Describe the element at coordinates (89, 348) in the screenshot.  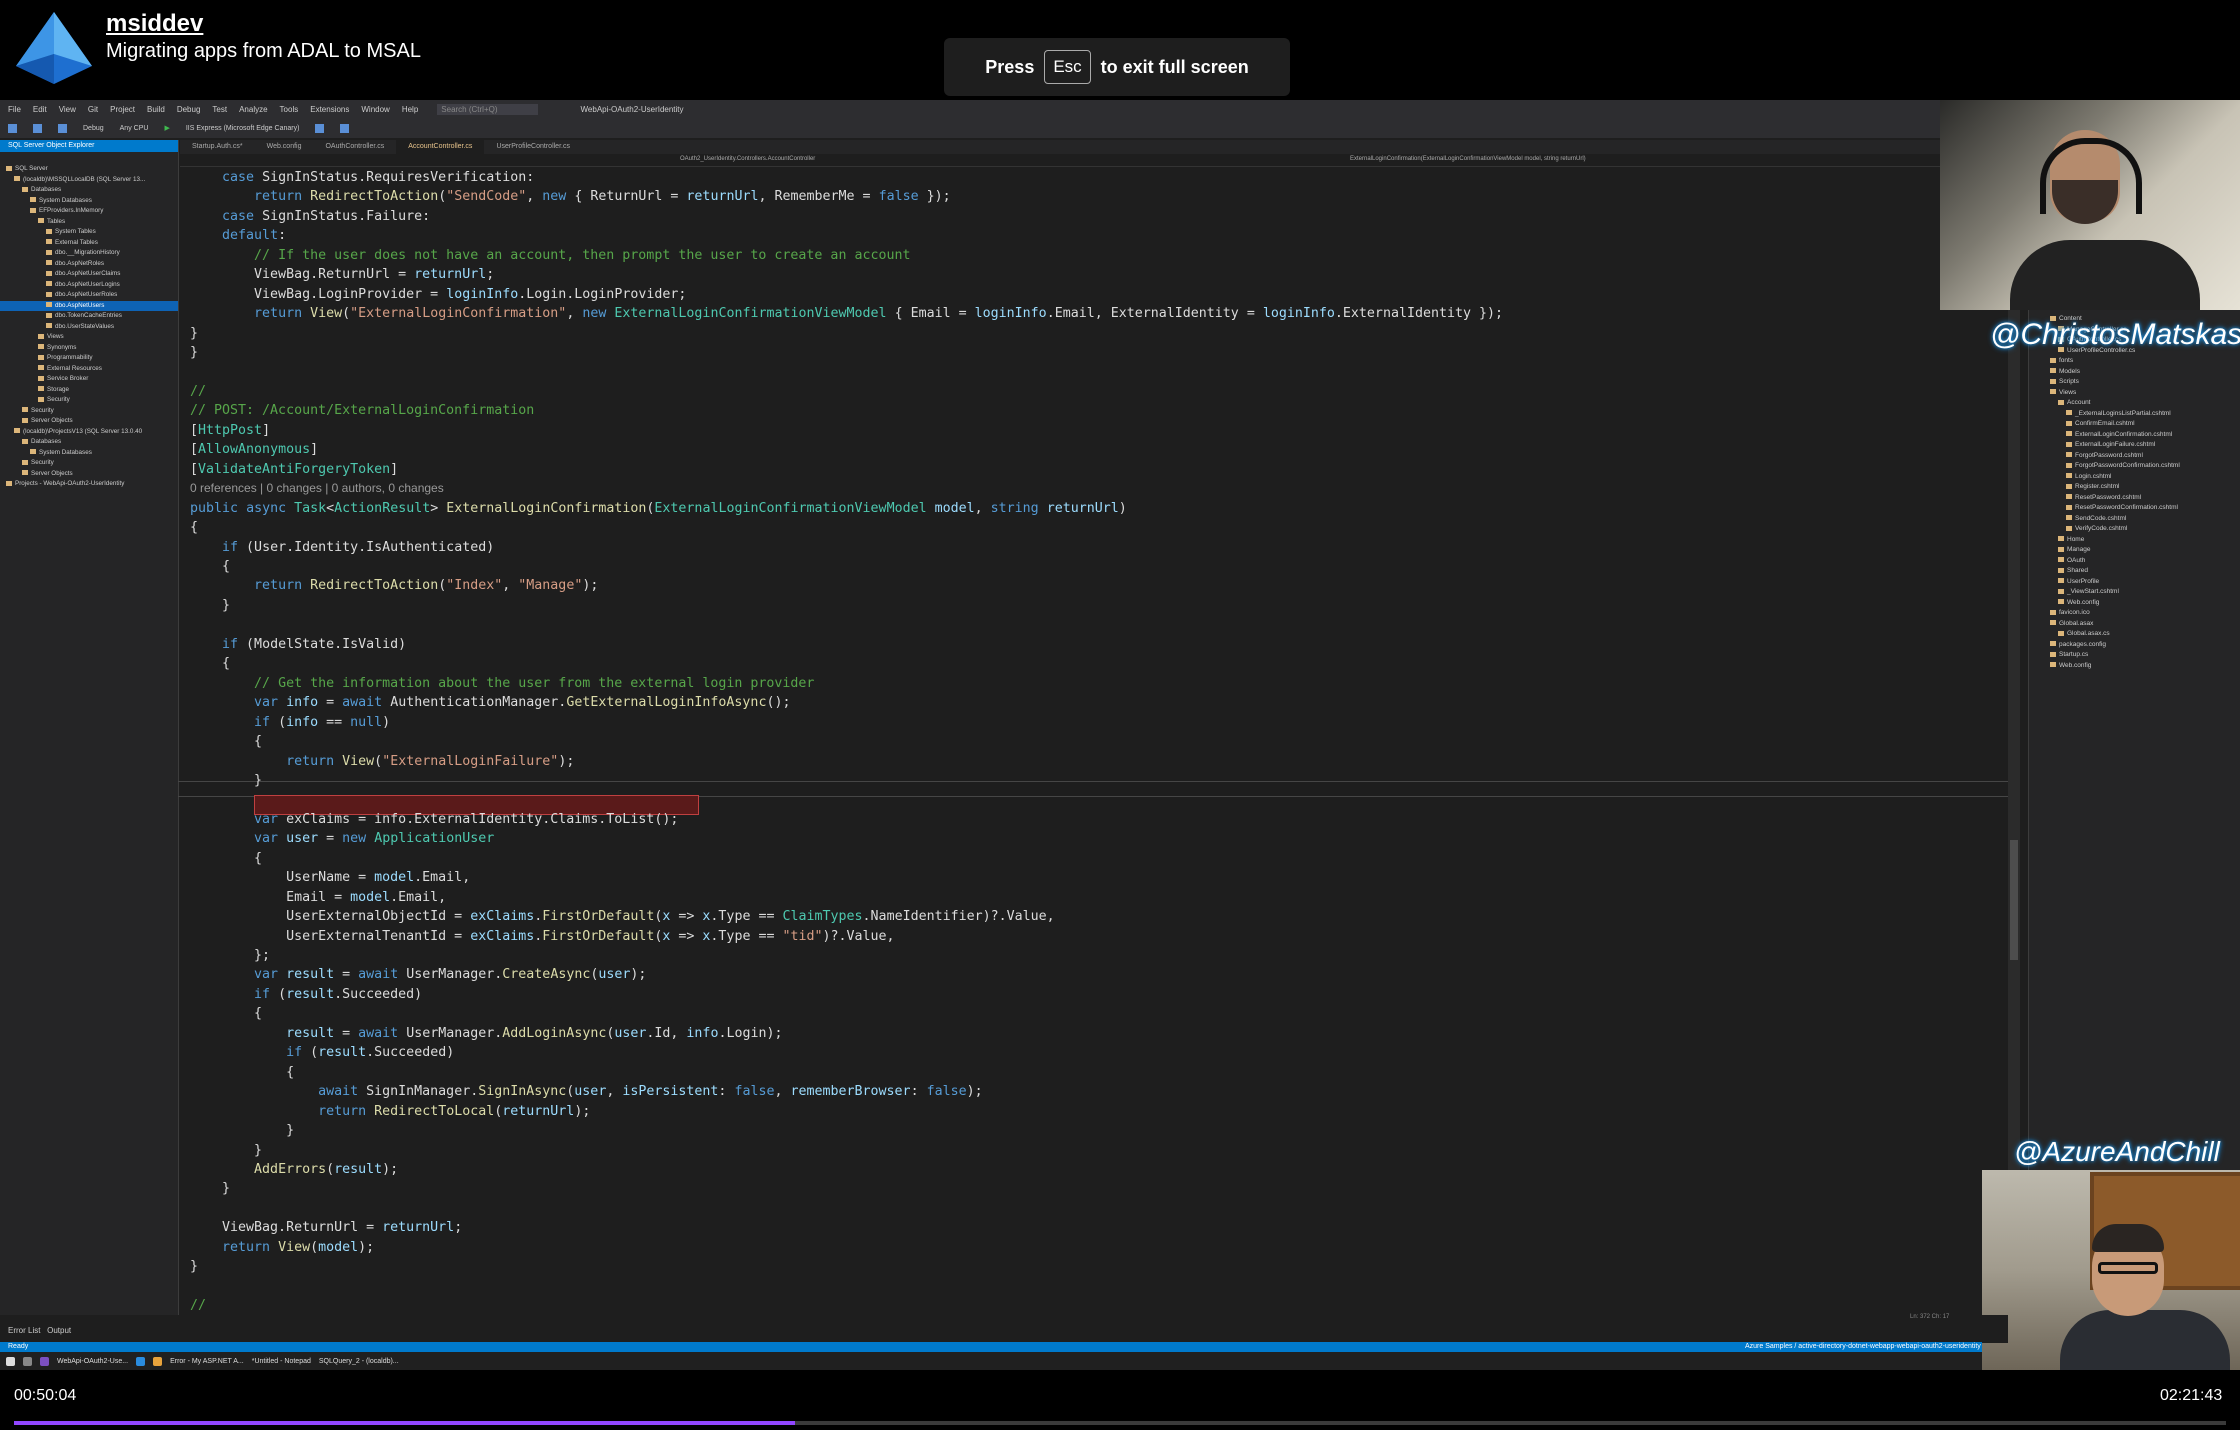
I see `tree-item: Synonyms` at that location.